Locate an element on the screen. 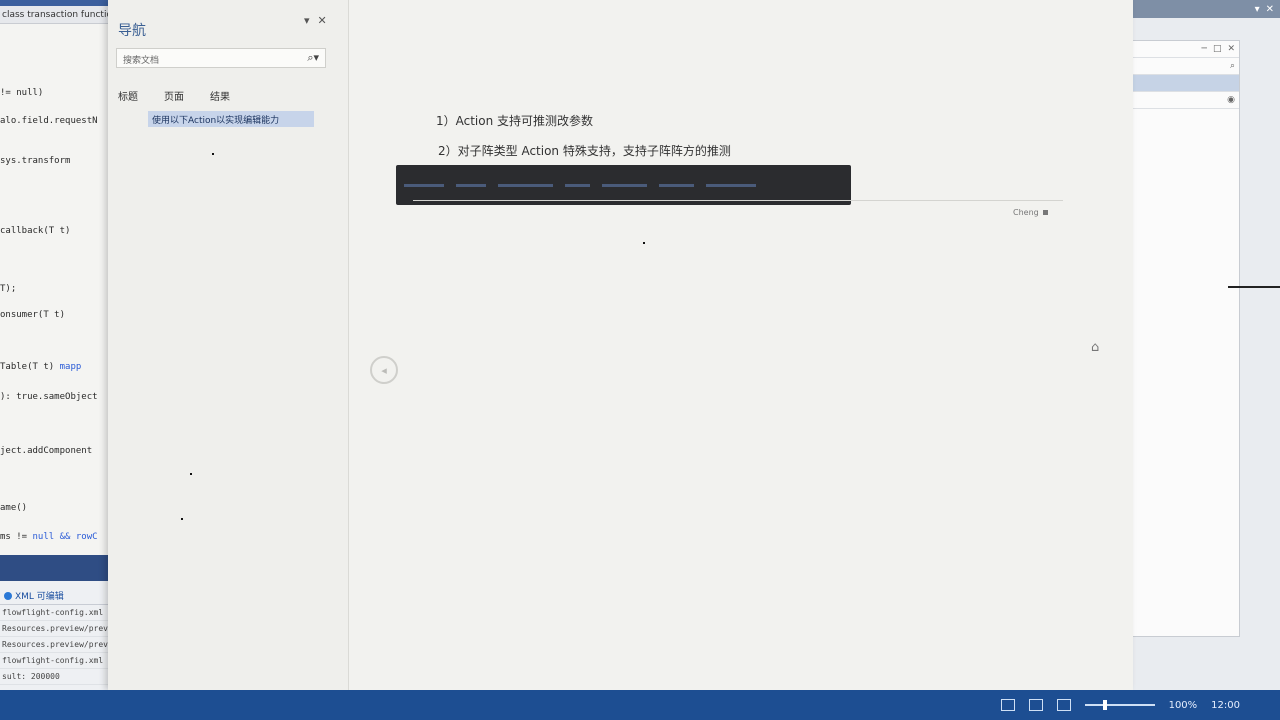 Image resolution: width=1280 pixels, height=720 pixels. code-line: ame() is located at coordinates (13, 508).